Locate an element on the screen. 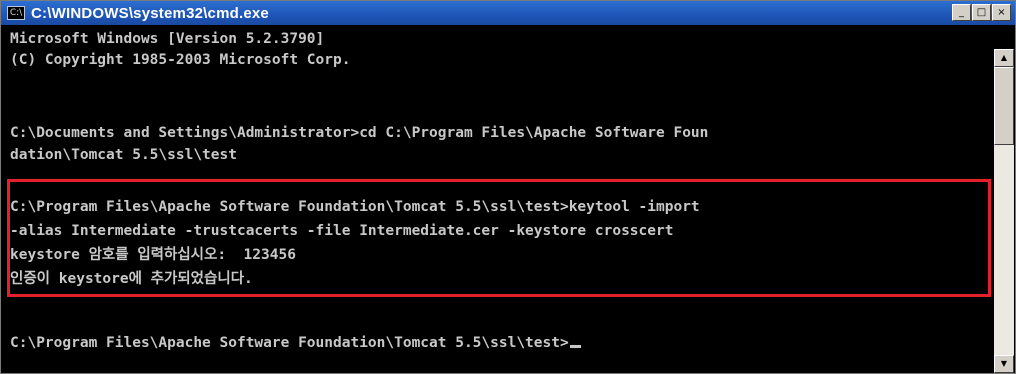 This screenshot has height=374, width=1016. vertical-scrollbar: ▲ ▼ is located at coordinates (1004, 211).